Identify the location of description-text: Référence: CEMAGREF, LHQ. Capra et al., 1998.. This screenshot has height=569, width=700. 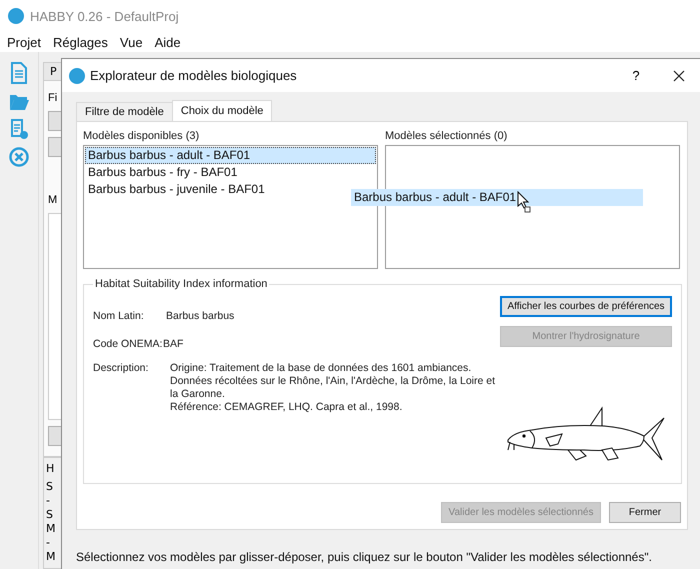
(287, 407).